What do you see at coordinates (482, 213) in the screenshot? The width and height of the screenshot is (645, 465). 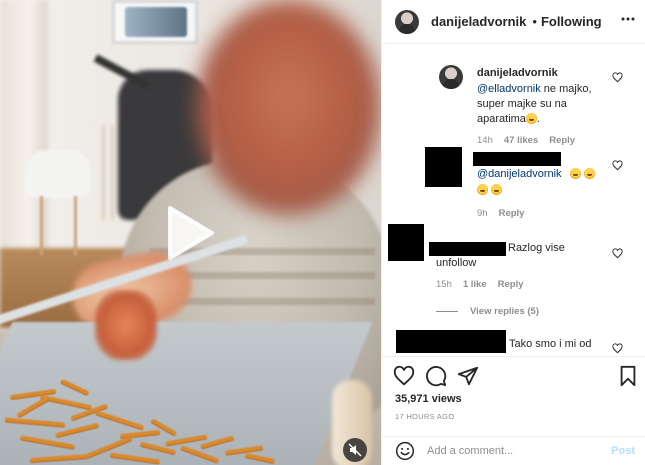 I see `comment-age: 9h` at bounding box center [482, 213].